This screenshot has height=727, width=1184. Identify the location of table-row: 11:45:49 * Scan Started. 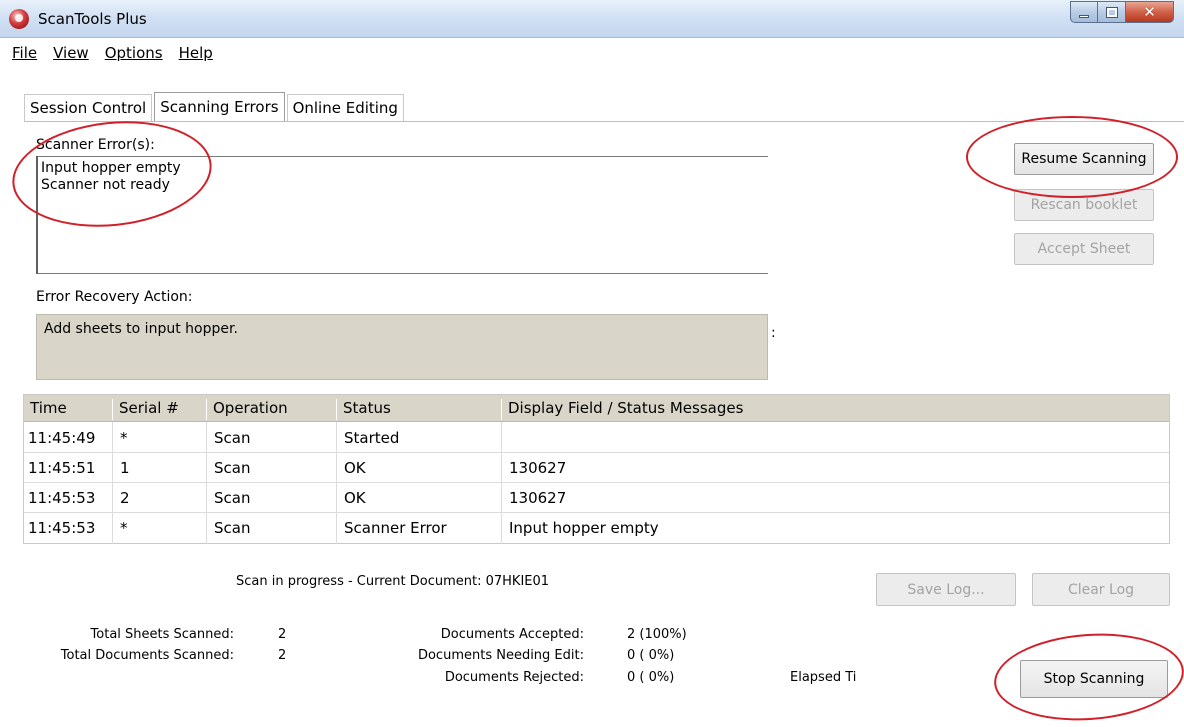
(596, 438).